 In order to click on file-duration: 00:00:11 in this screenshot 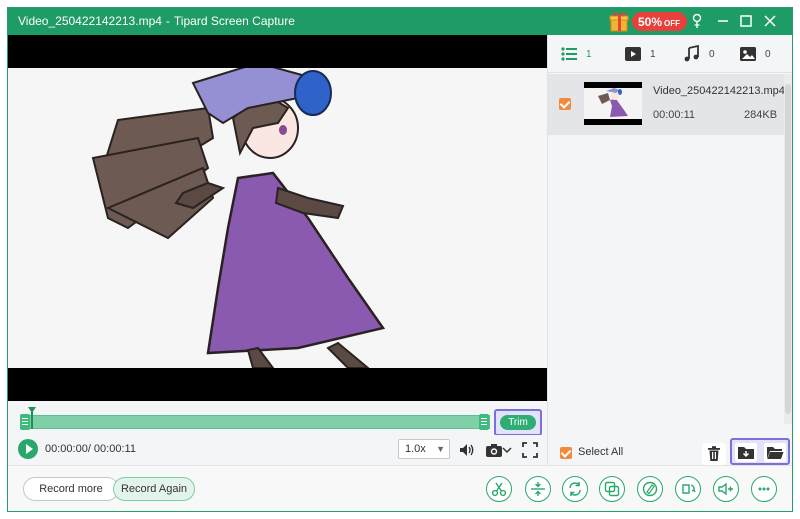, I will do `click(674, 115)`.